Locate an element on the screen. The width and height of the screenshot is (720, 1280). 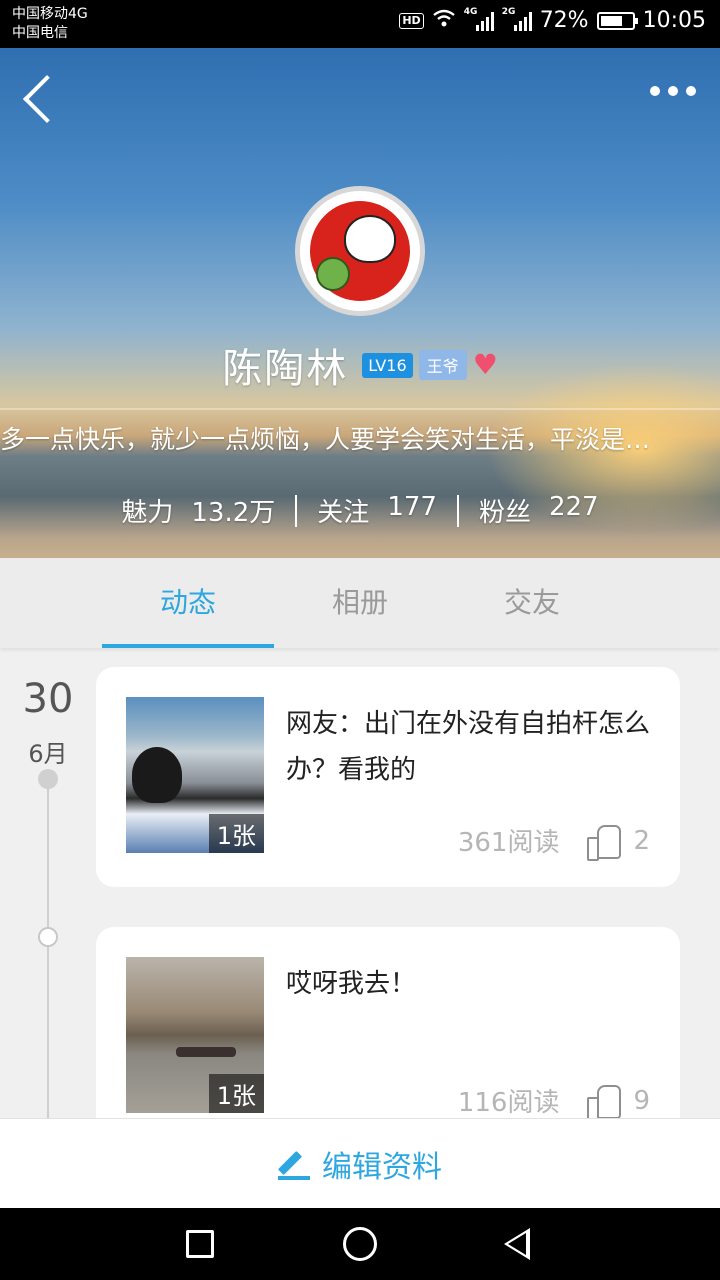
stats-row: 魅力 13.2万 关注 177 粉丝 227 is located at coordinates (360, 510).